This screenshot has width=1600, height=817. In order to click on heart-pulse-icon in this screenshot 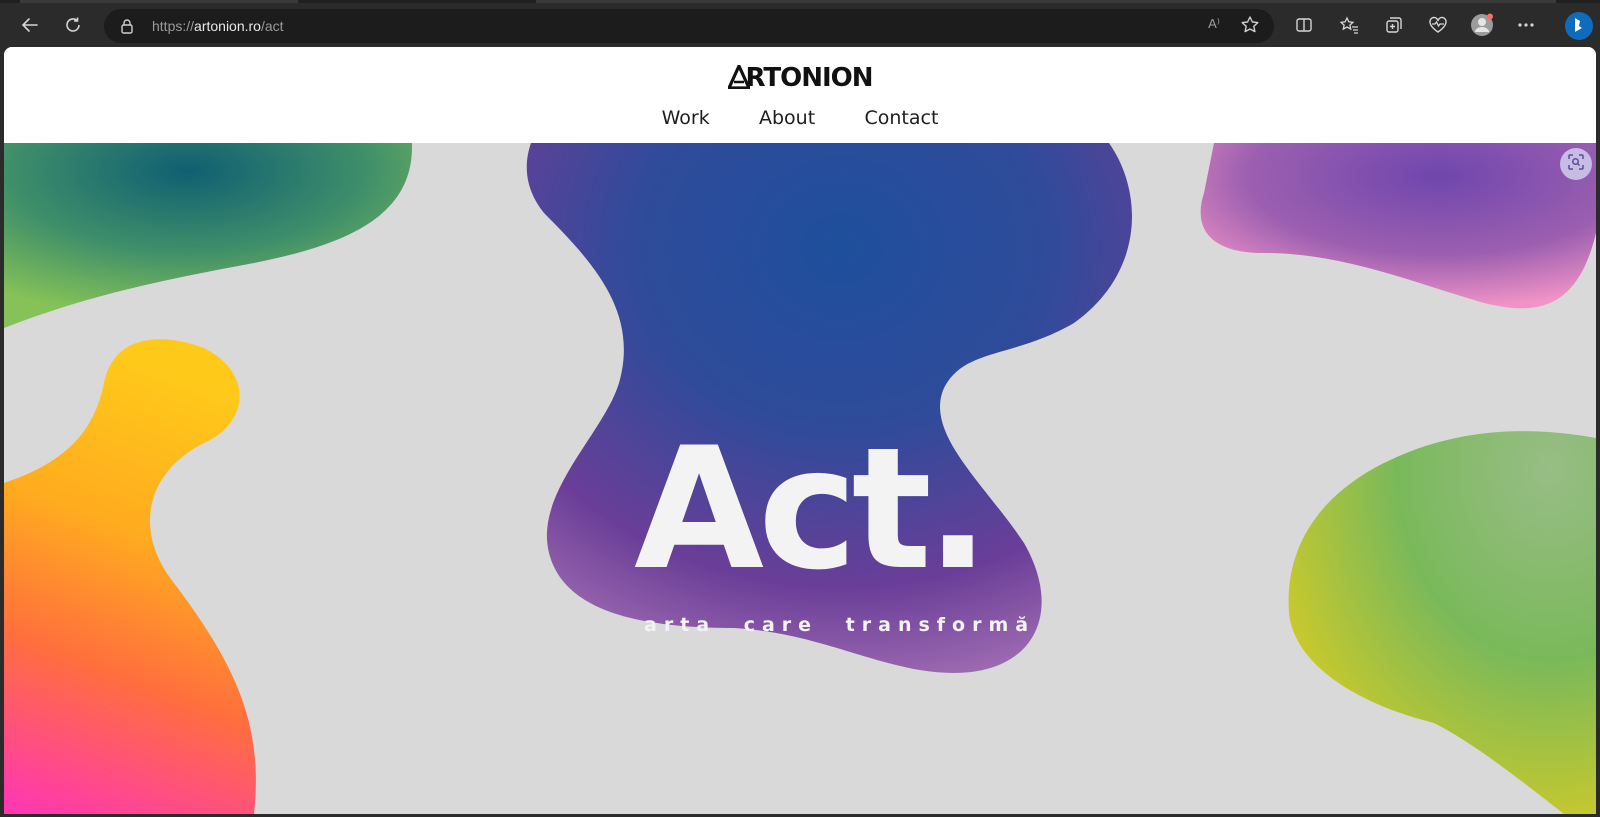, I will do `click(1438, 25)`.